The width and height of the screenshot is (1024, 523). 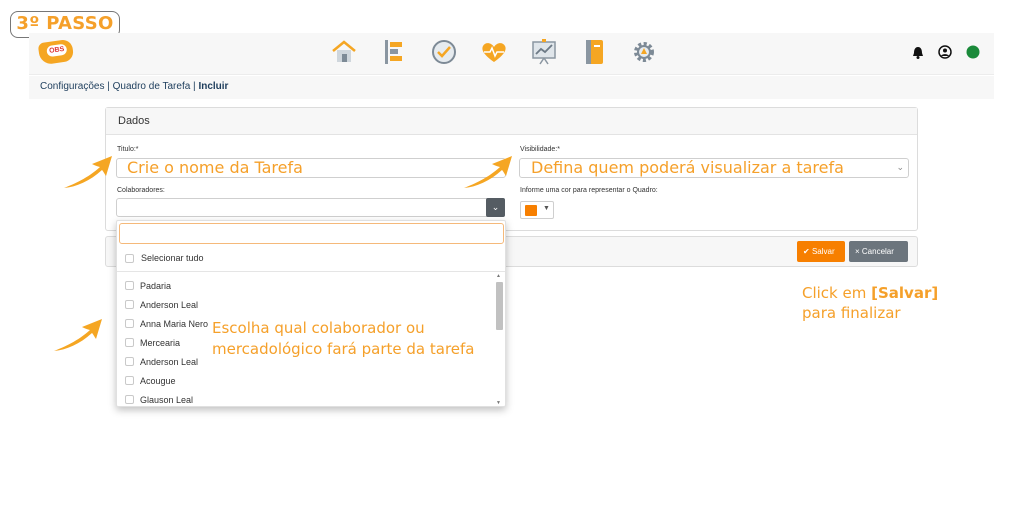 What do you see at coordinates (498, 276) in the screenshot?
I see `scroll-up-icon: ▲` at bounding box center [498, 276].